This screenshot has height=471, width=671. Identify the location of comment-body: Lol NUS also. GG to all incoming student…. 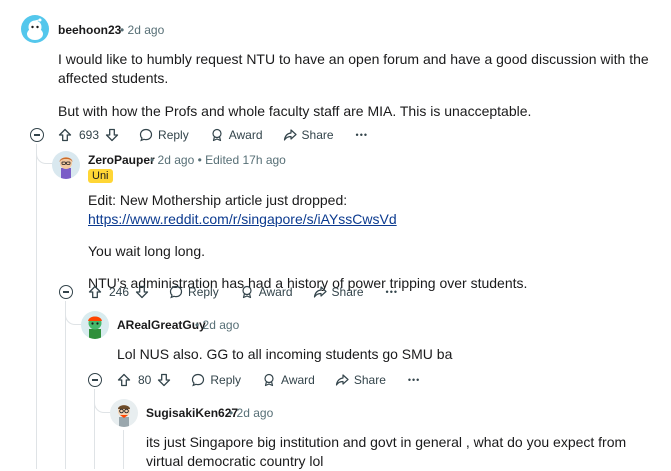
(387, 354).